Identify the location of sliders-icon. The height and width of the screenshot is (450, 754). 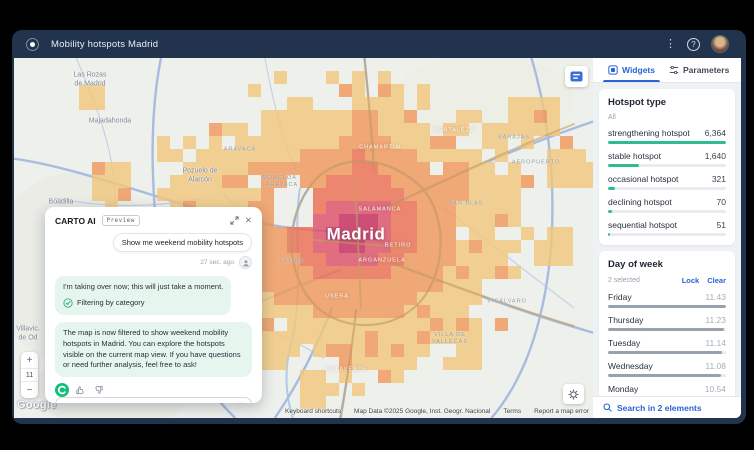
(674, 70).